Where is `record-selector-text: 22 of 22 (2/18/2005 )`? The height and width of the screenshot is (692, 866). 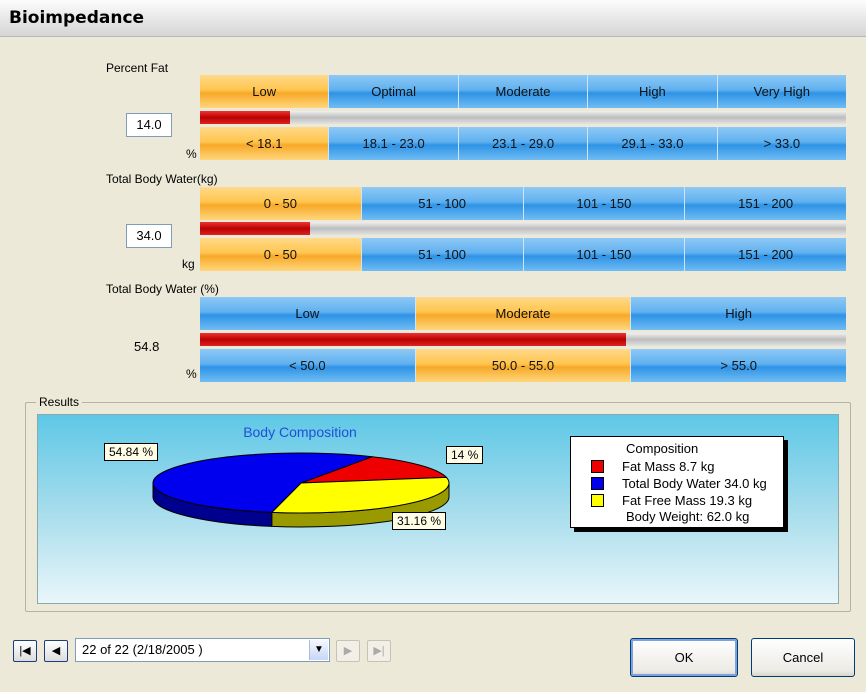
record-selector-text: 22 of 22 (2/18/2005 ) is located at coordinates (142, 649).